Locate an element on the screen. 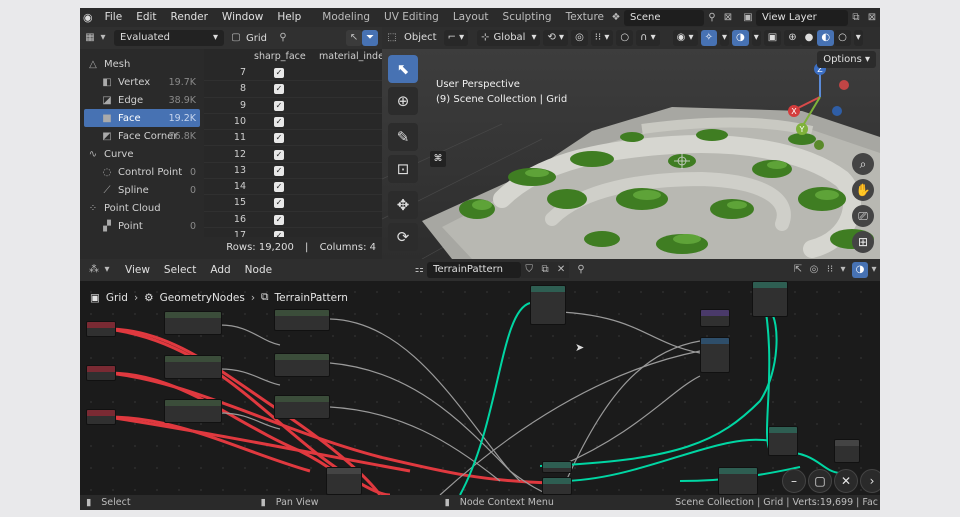 The image size is (960, 517). evaluation-dropdown: Evaluated ▾ is located at coordinates (169, 38).